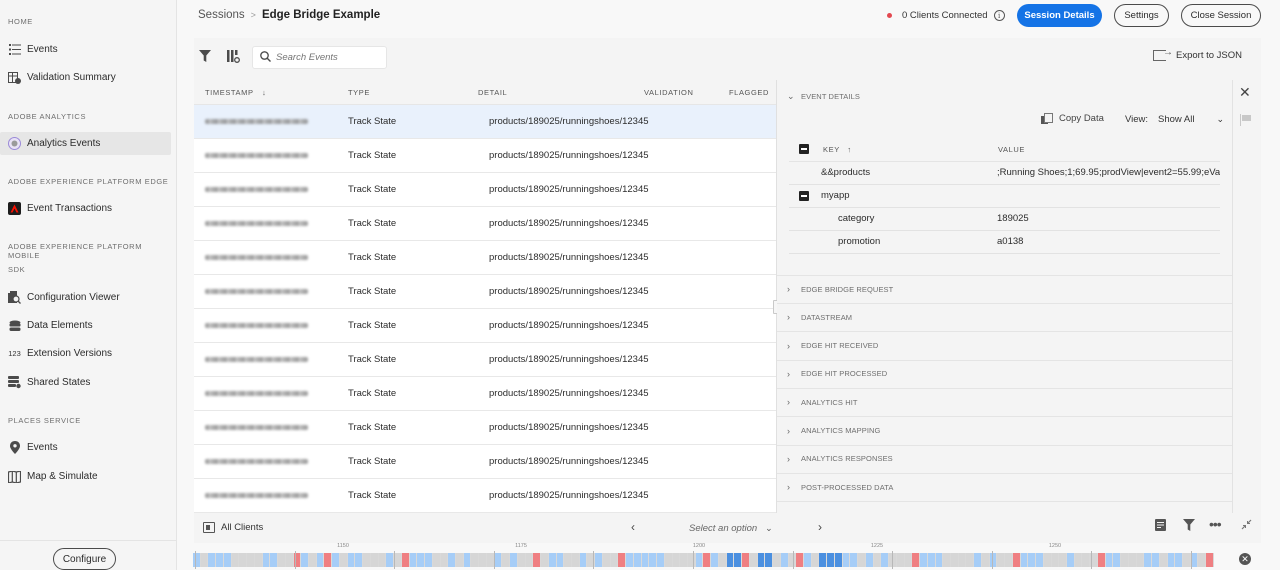  I want to click on column-header-detail: DETAIL, so click(492, 92).